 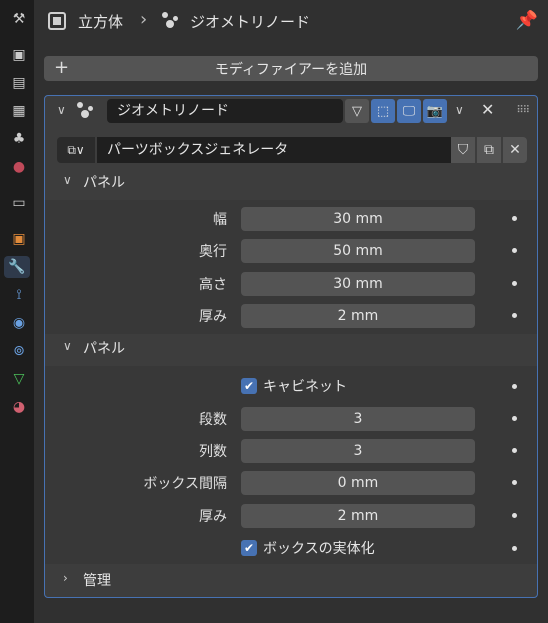 What do you see at coordinates (104, 183) in the screenshot?
I see `section-1-label: パネル` at bounding box center [104, 183].